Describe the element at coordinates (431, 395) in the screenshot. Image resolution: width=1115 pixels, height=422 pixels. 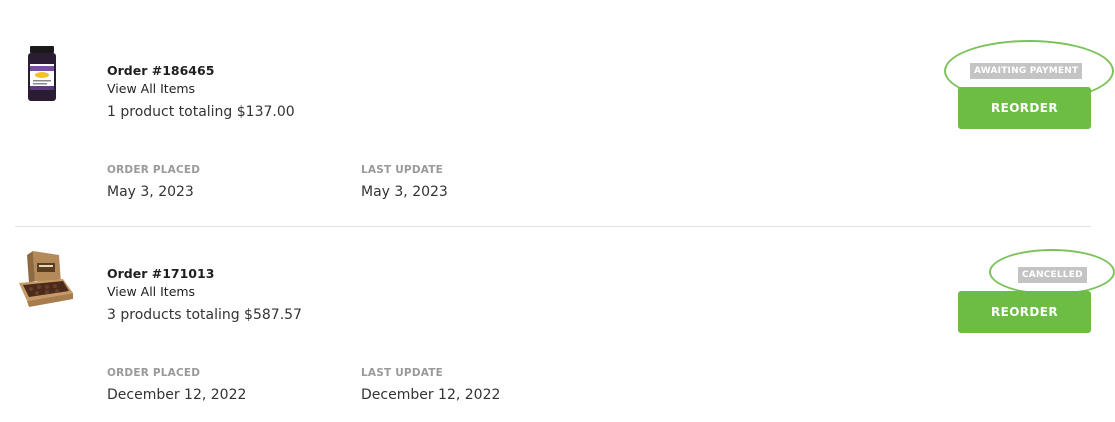
I see `last-update-date: December 12, 2022` at that location.